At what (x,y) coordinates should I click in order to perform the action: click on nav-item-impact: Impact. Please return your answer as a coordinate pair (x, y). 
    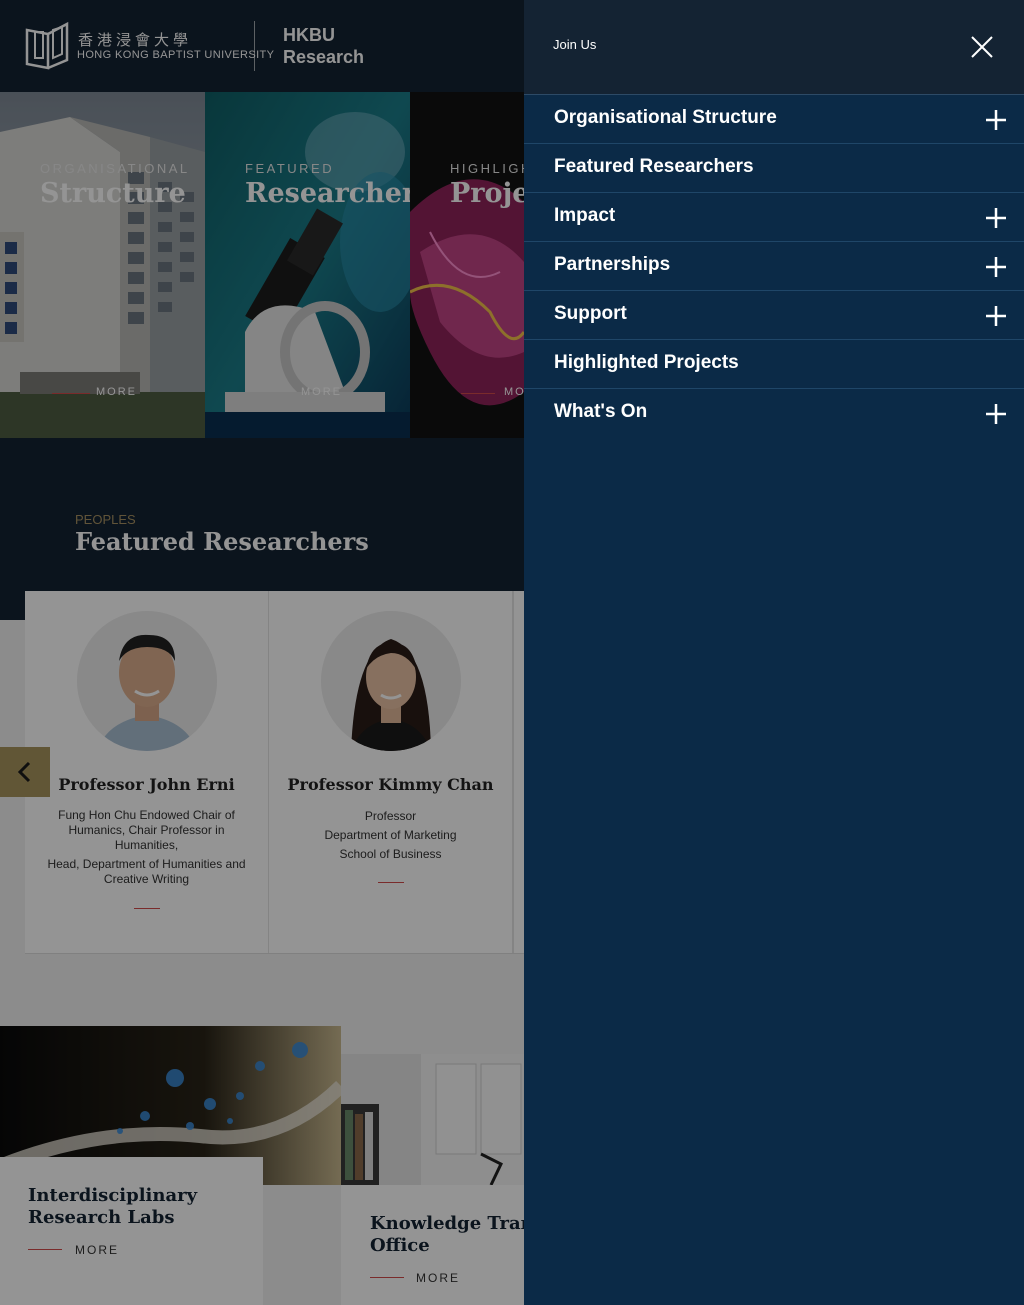
    Looking at the image, I should click on (774, 217).